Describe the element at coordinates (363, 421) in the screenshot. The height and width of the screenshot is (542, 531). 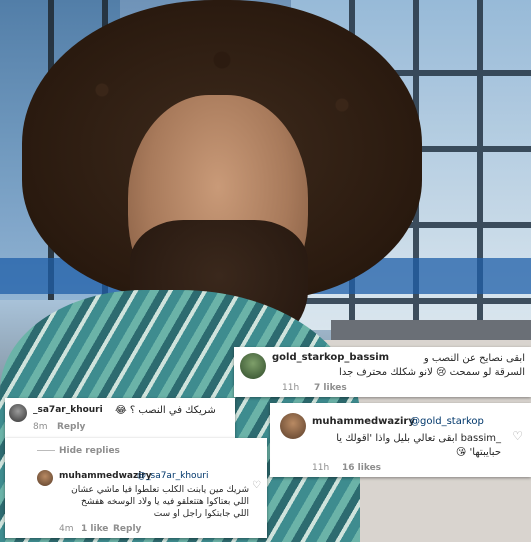
I see `comment-username: muhammedwaziry` at that location.